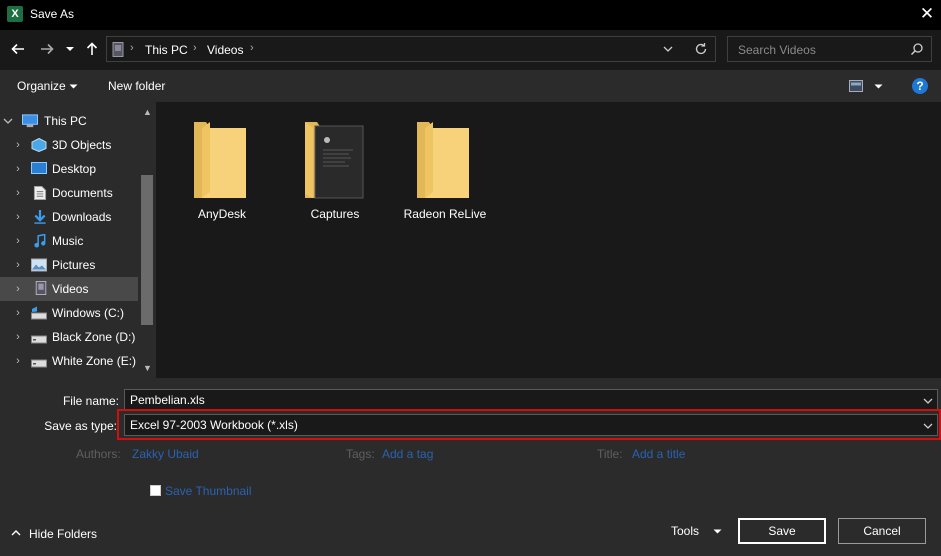  I want to click on sidebar-item-label: Music, so click(68, 241).